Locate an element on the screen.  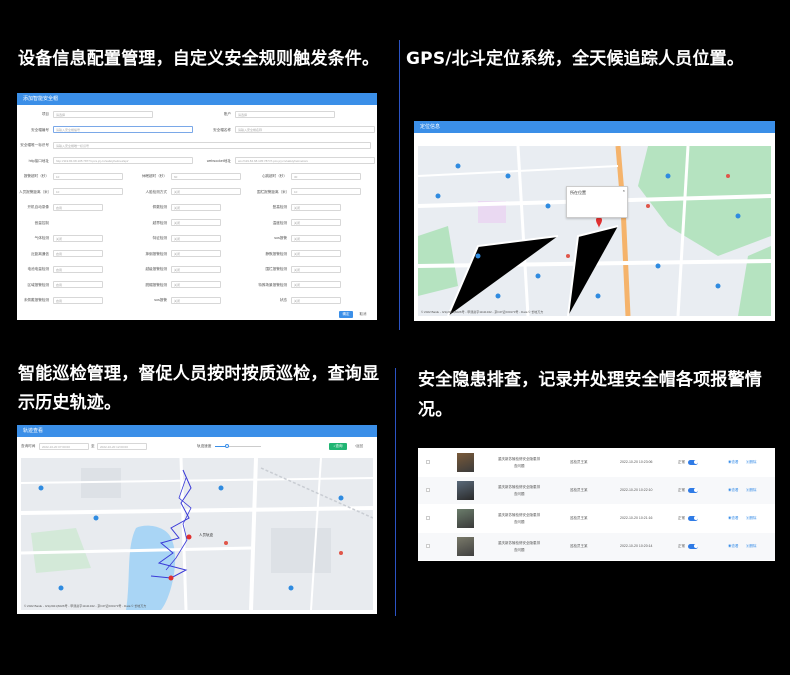
field-label: 安全帽编号 is located at coordinates (40, 129).